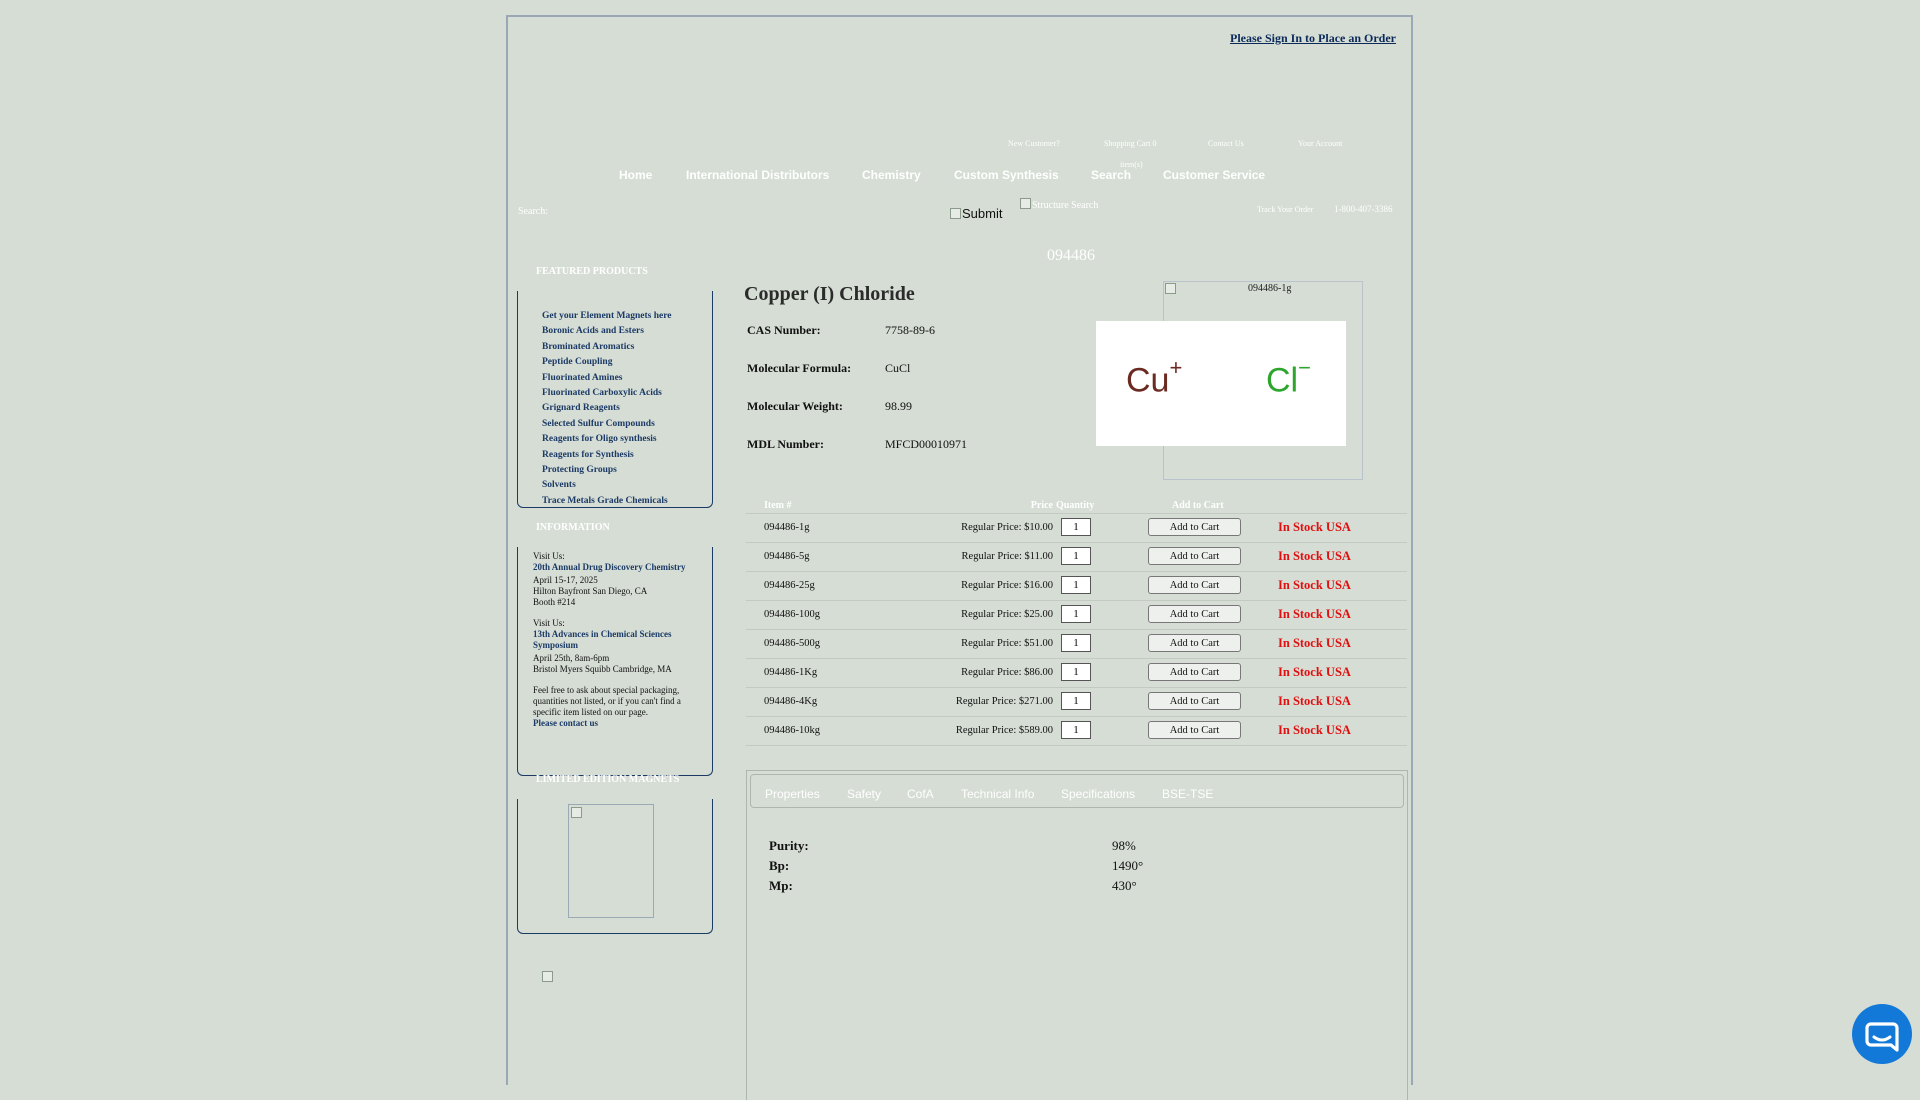 This screenshot has height=1100, width=1920. Describe the element at coordinates (1226, 143) in the screenshot. I see `contact-us-link: Contact Us` at that location.